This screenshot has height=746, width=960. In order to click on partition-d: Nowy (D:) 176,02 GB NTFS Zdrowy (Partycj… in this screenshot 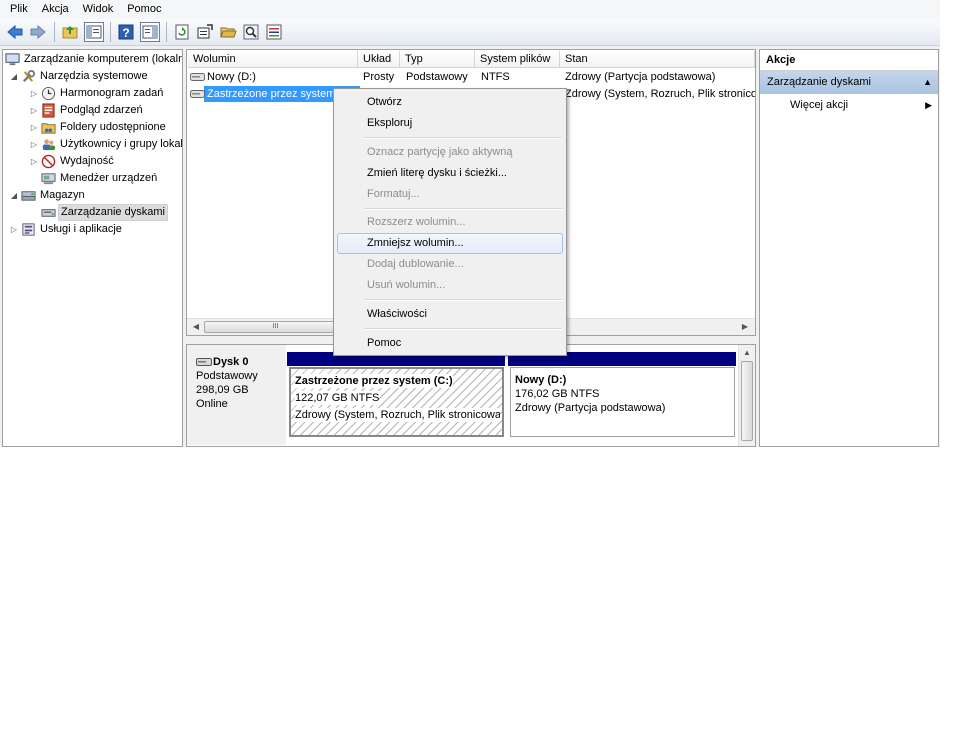, I will do `click(622, 402)`.